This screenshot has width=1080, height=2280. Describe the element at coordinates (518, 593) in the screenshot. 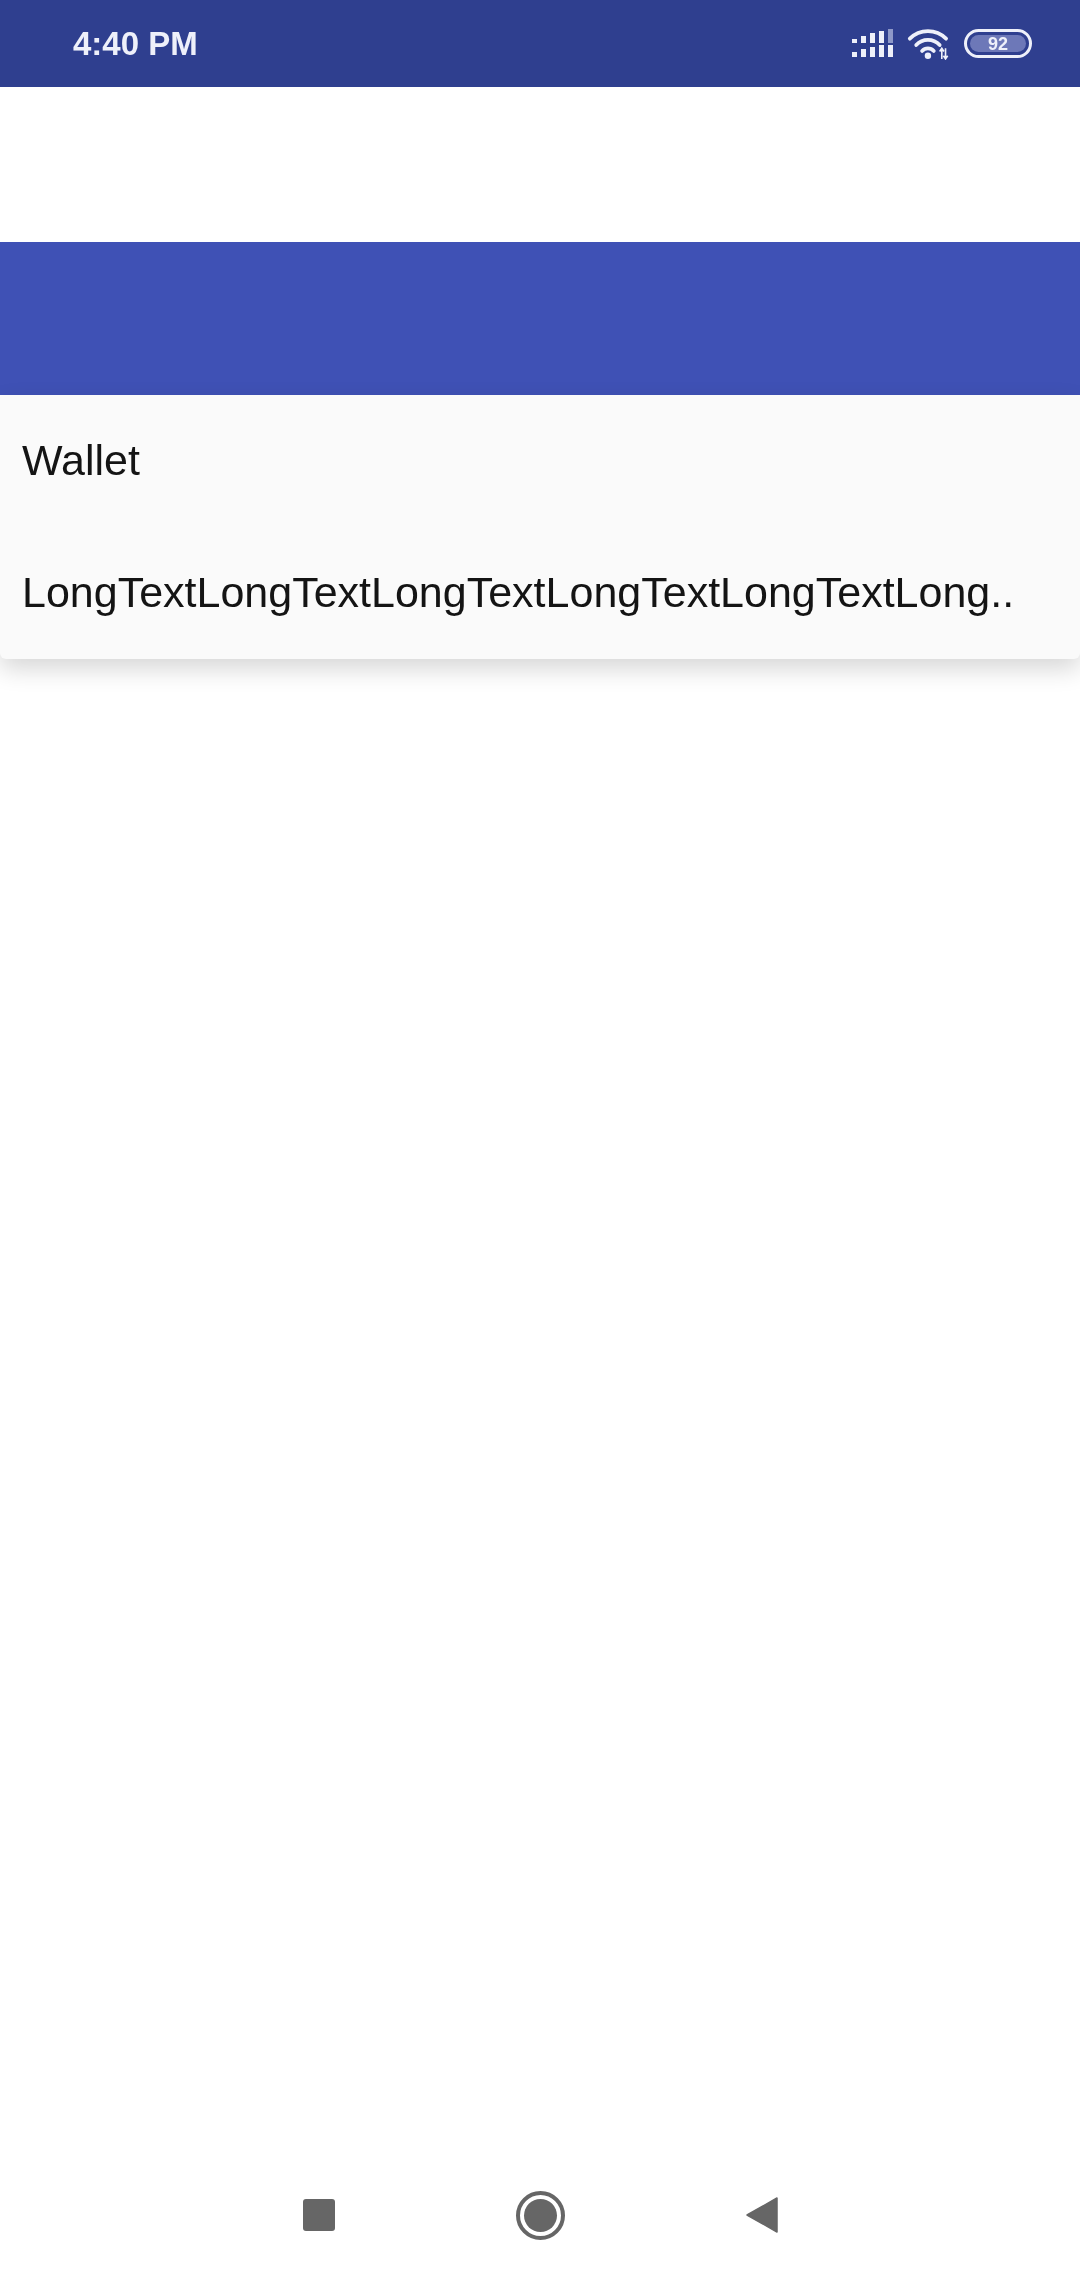

I see `menu-item: LongTextLongTextLongTextLongTextLongTextLong..` at that location.